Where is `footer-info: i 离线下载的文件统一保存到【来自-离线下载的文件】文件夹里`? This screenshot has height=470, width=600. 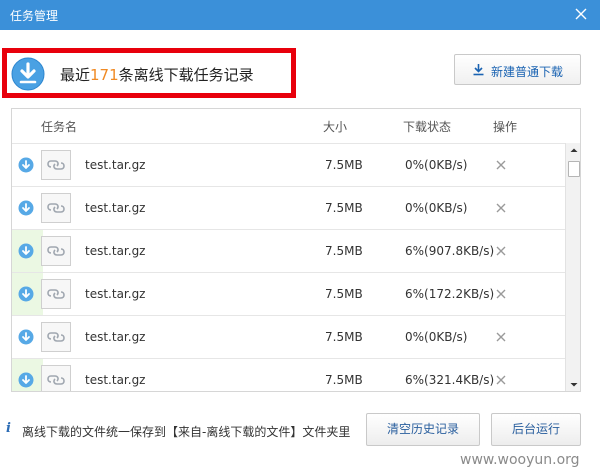
footer-info: i 离线下载的文件统一保存到【来自-离线下载的文件】文件夹里 is located at coordinates (181, 431).